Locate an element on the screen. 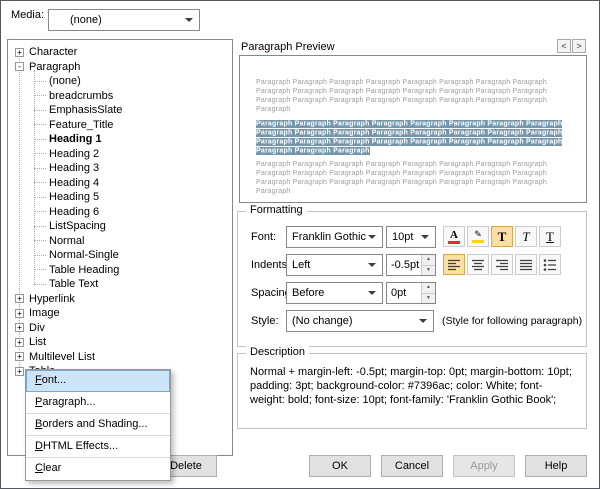 Image resolution: width=600 pixels, height=489 pixels. tree-item-label: Heading 6 is located at coordinates (74, 211).